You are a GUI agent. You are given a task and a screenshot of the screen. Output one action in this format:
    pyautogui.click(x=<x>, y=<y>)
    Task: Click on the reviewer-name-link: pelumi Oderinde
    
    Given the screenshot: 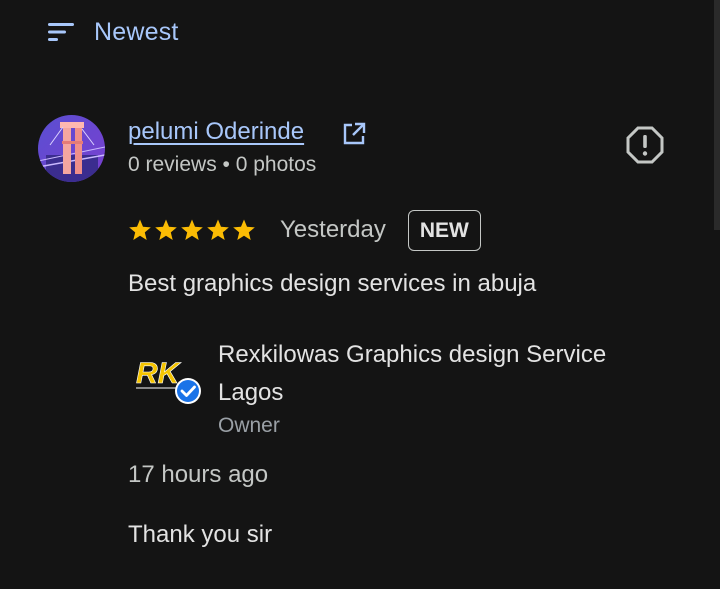 What is the action you would take?
    pyautogui.click(x=216, y=132)
    